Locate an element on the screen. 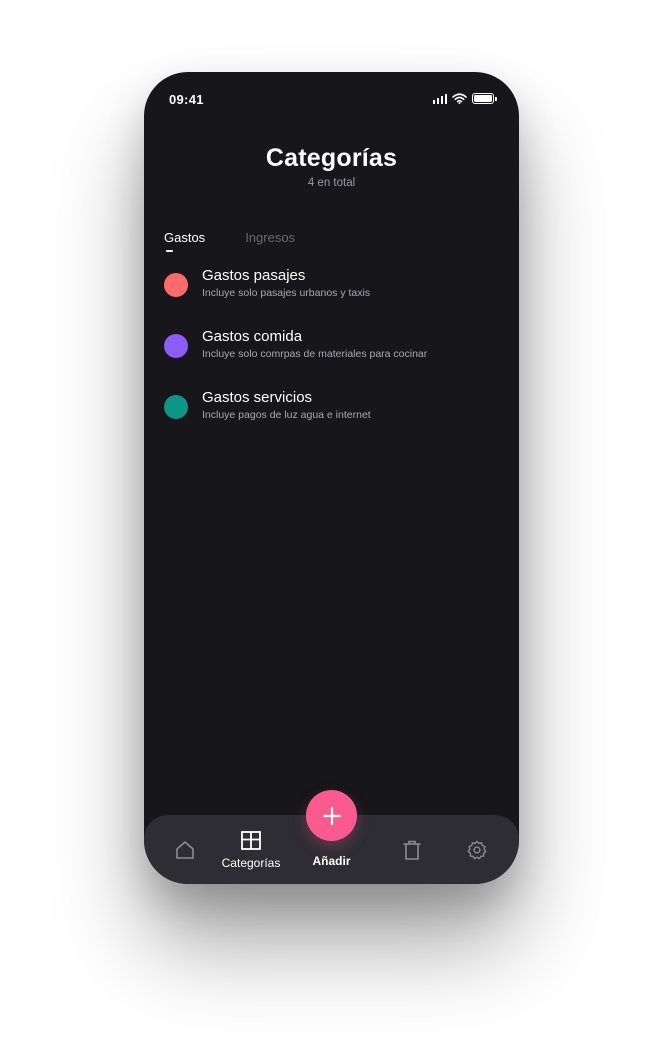 The image size is (663, 1048). nav-categories-label: Categorías is located at coordinates (251, 863).